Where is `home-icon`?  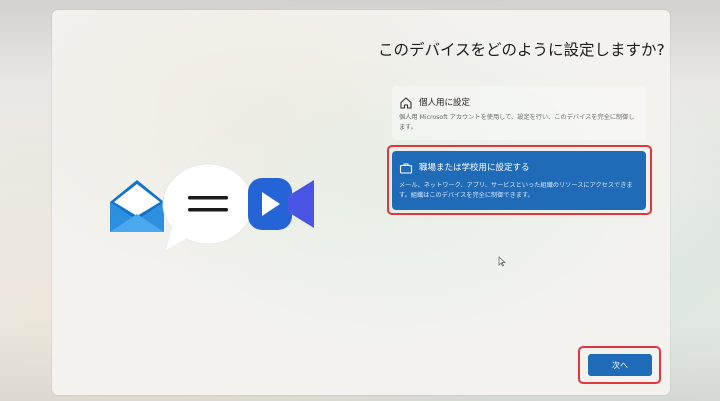
home-icon is located at coordinates (406, 102).